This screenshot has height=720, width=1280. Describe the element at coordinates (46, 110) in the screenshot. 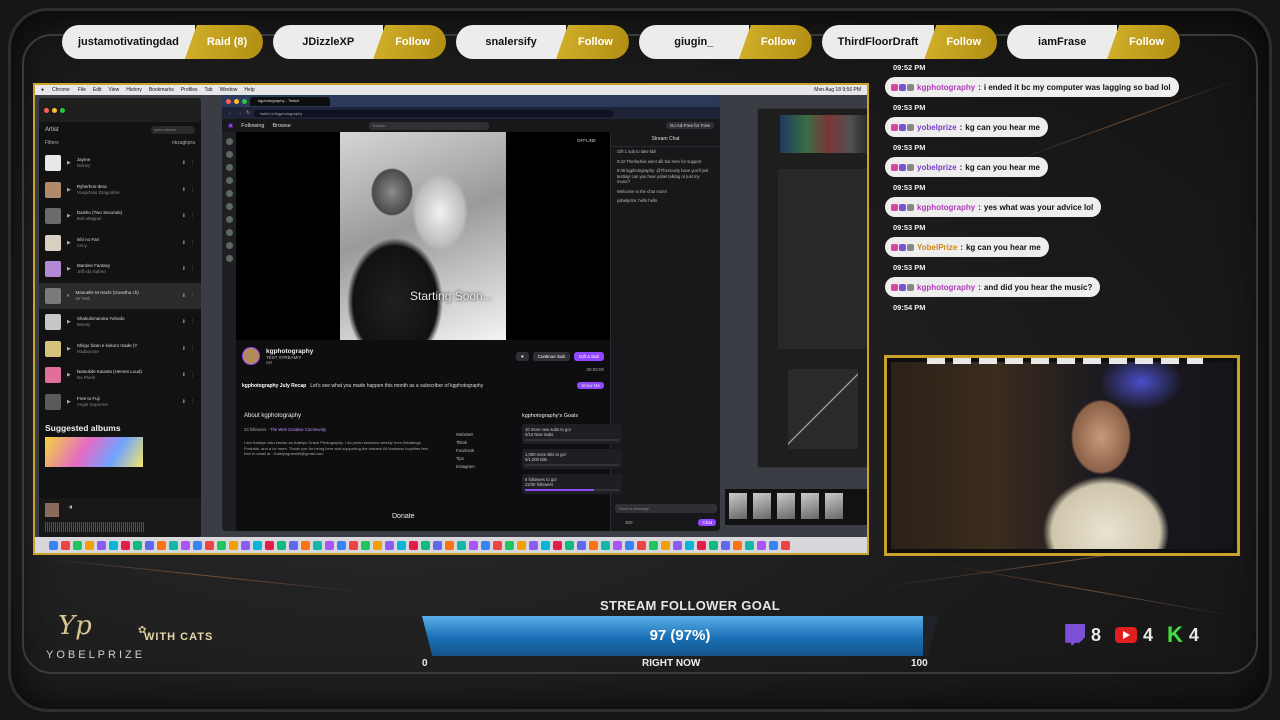

I see `close-icon` at that location.